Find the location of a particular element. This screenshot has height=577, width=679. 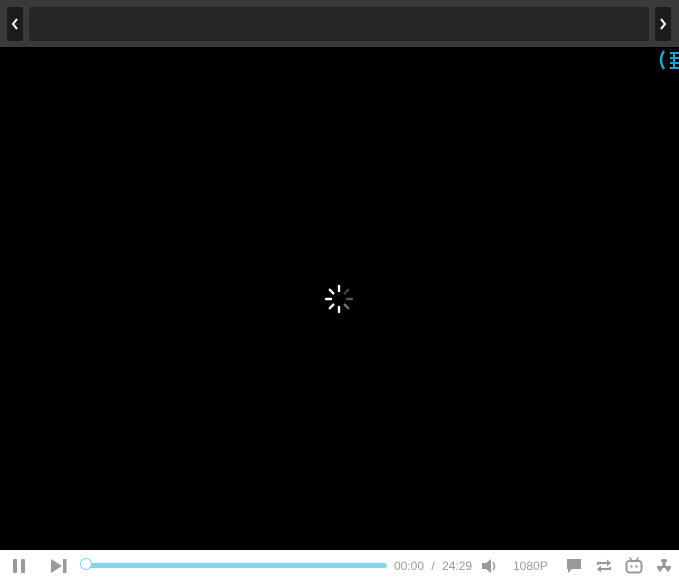

loop-icon is located at coordinates (604, 566).